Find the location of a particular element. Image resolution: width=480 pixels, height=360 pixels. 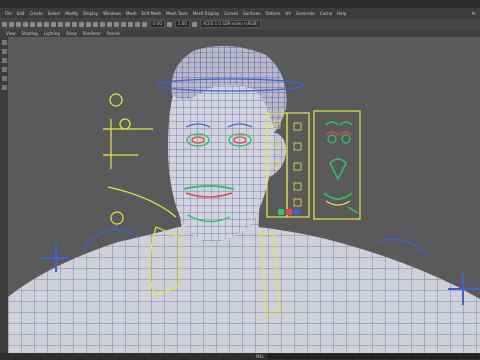

panel-menu-show: Show is located at coordinates (71, 33).